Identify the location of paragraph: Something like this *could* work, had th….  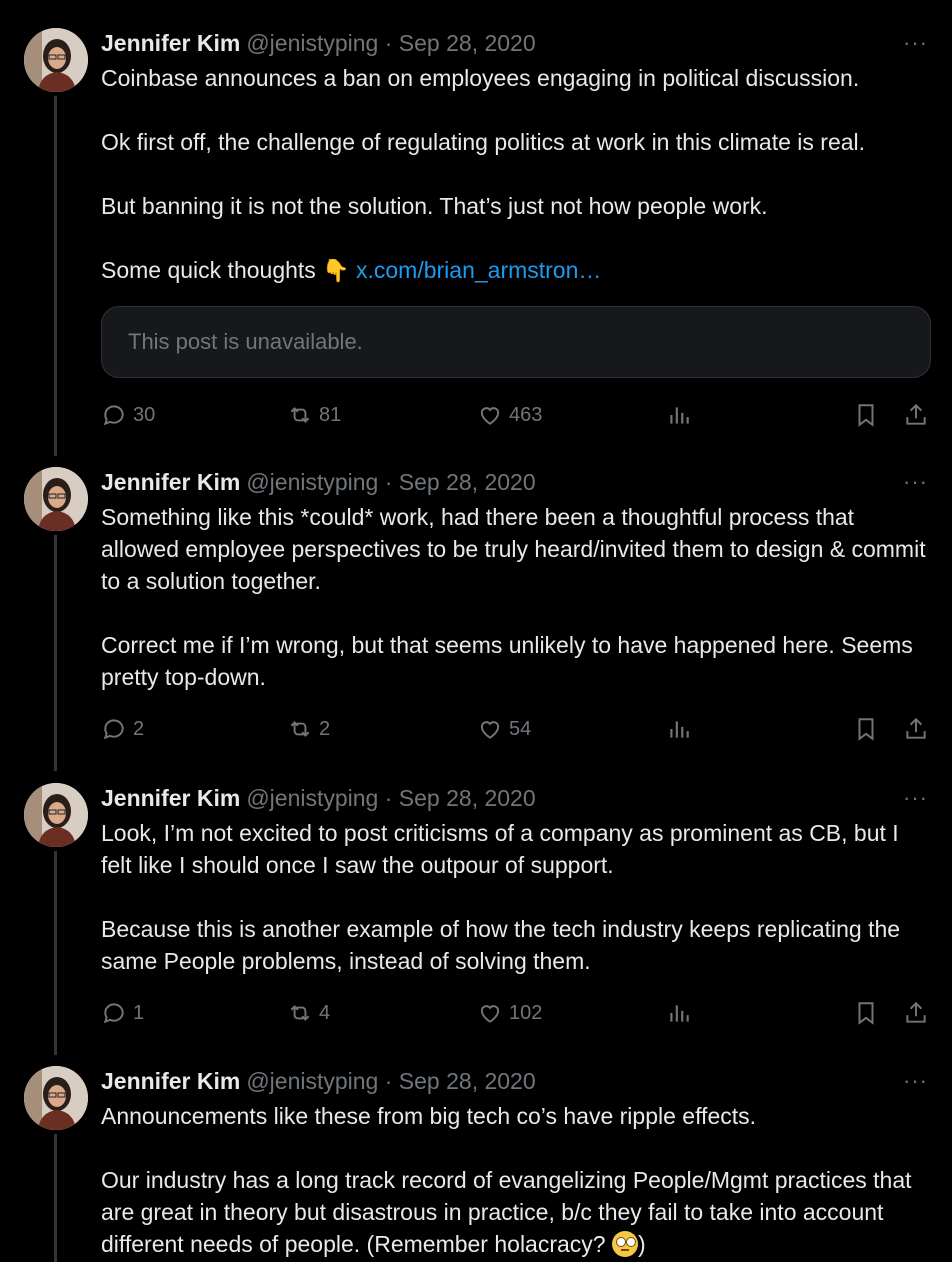
(513, 549).